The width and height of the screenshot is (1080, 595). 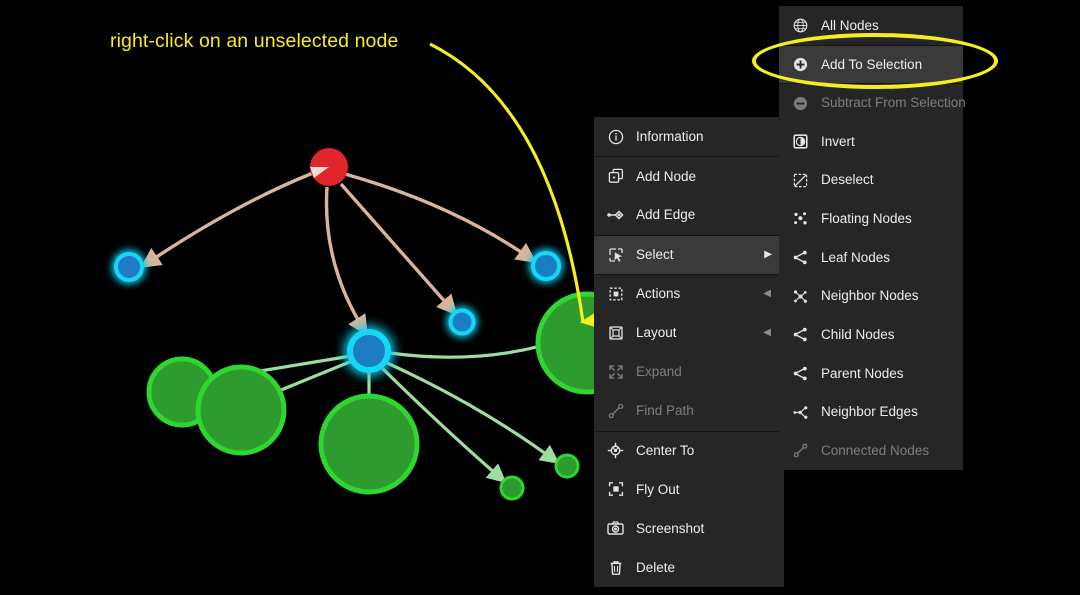 I want to click on neighbor-edges-icon, so click(x=800, y=412).